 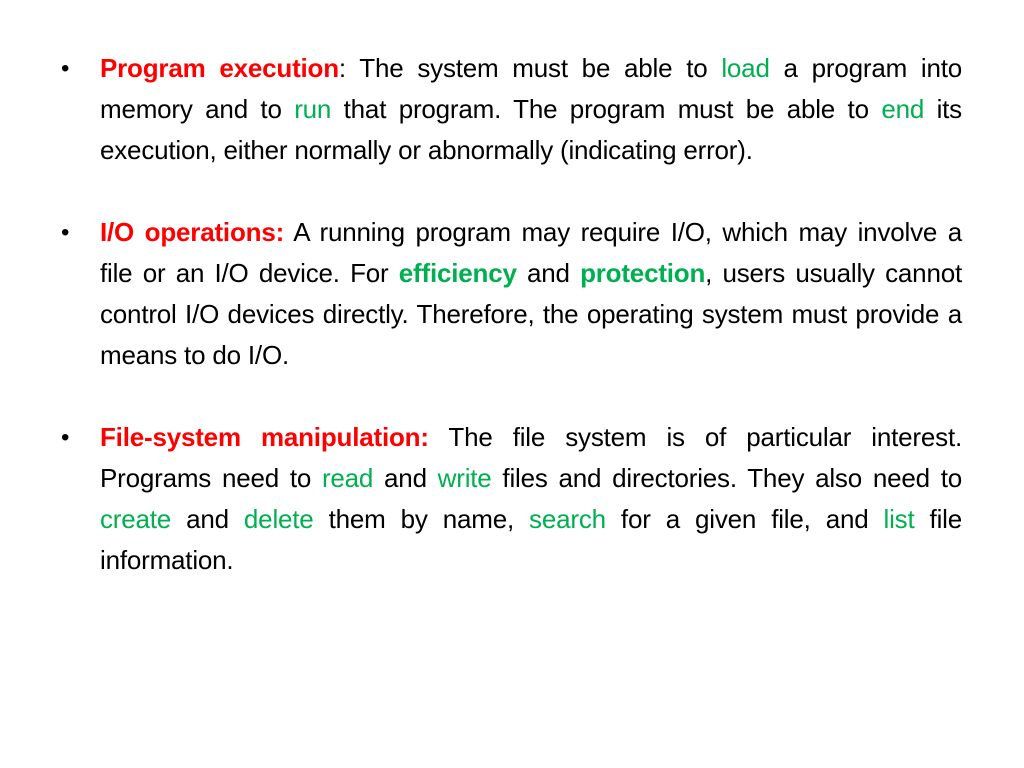 What do you see at coordinates (313, 109) in the screenshot?
I see `keyword: run` at bounding box center [313, 109].